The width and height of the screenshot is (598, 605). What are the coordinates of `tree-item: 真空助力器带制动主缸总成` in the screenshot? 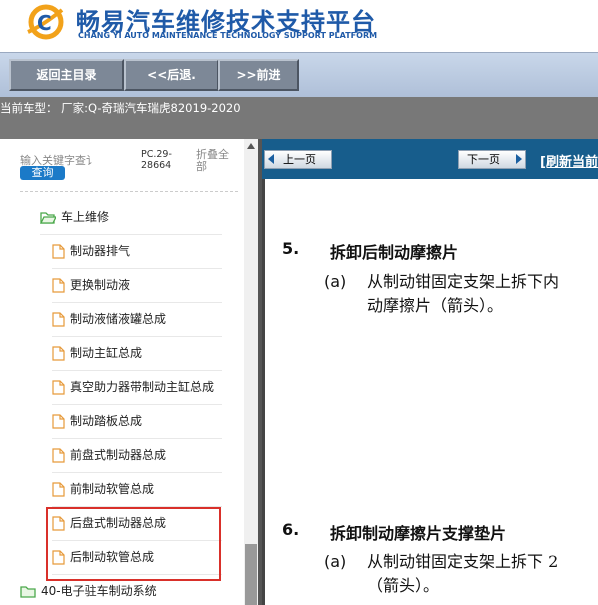 It's located at (137, 388).